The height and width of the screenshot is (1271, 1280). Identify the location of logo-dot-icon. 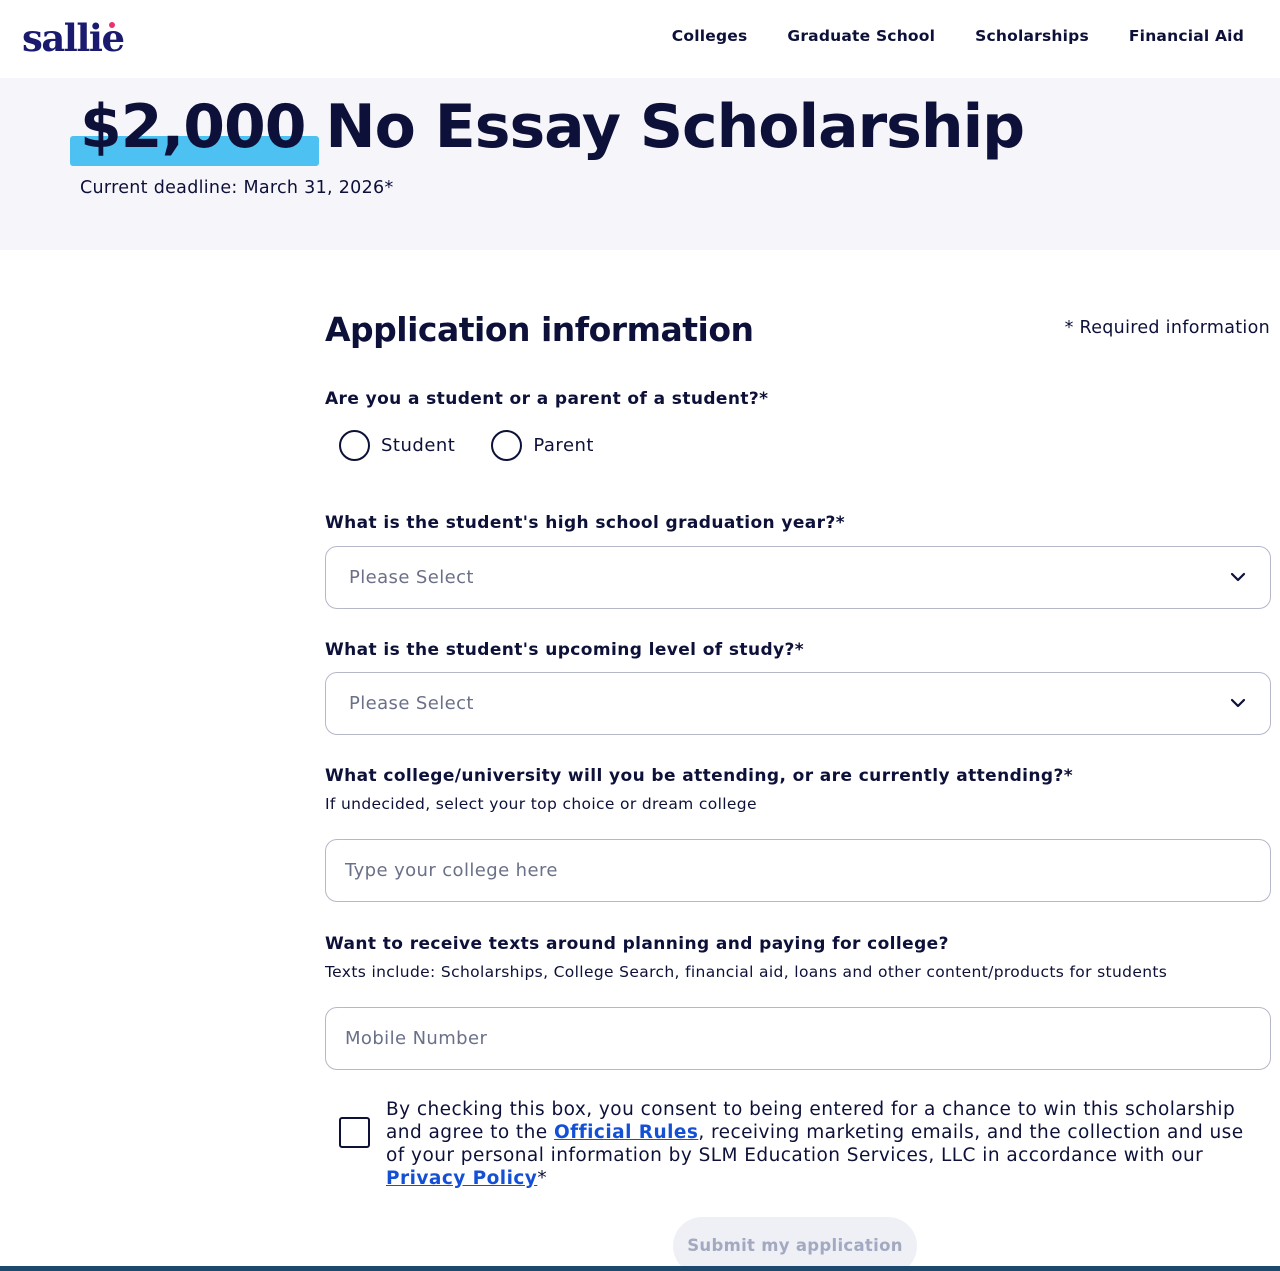
(112, 25).